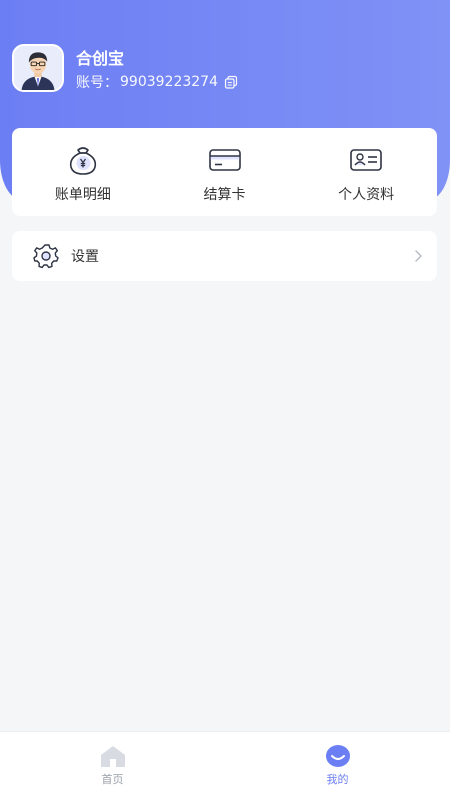 The height and width of the screenshot is (800, 450). I want to click on tab-label-mine: 我的, so click(337, 779).